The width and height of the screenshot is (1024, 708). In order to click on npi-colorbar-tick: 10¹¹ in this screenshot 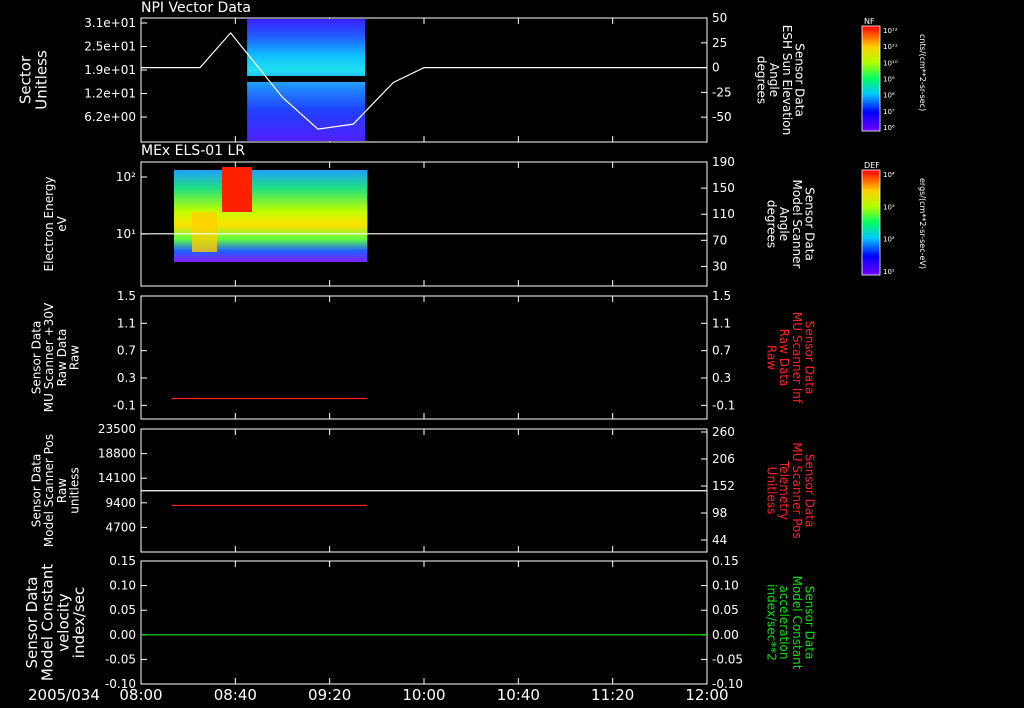, I will do `click(890, 47)`.